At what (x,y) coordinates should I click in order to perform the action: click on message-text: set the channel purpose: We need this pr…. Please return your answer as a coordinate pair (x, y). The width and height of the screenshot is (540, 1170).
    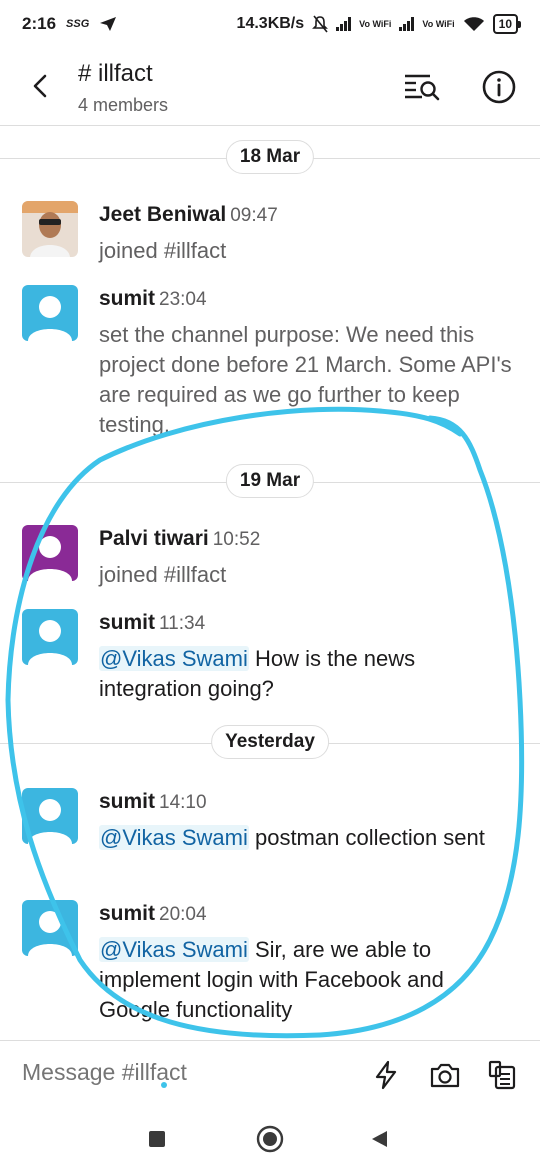
    Looking at the image, I should click on (305, 379).